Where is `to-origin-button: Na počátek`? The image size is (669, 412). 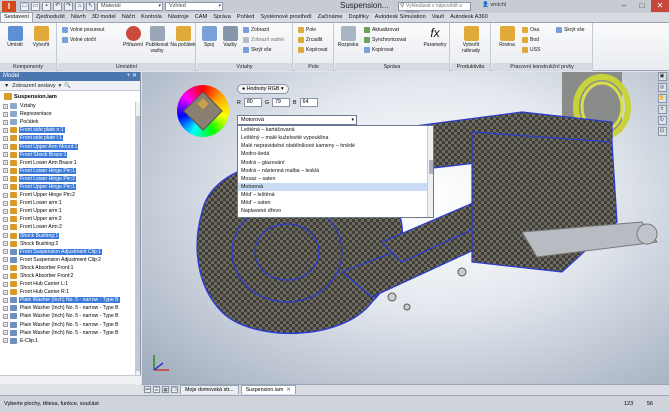
to-origin-button: Na počátek is located at coordinates (183, 37).